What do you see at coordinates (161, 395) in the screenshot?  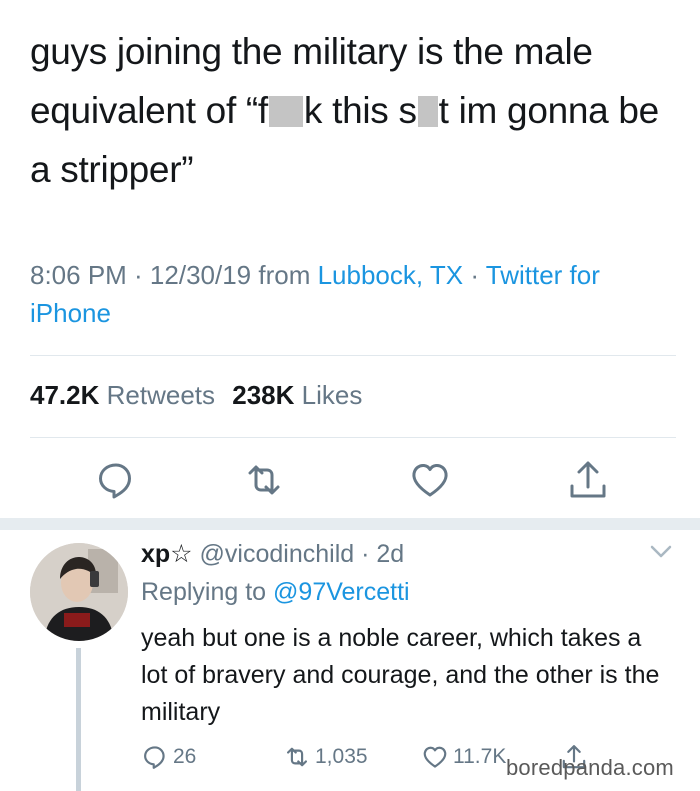 I see `retweets-label: Retweets` at bounding box center [161, 395].